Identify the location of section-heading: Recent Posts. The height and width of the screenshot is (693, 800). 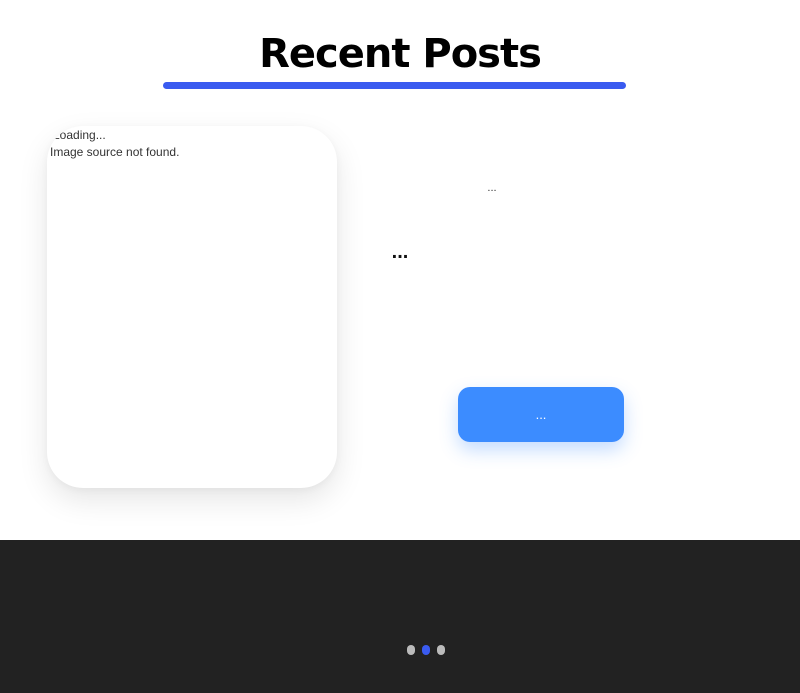
(400, 54).